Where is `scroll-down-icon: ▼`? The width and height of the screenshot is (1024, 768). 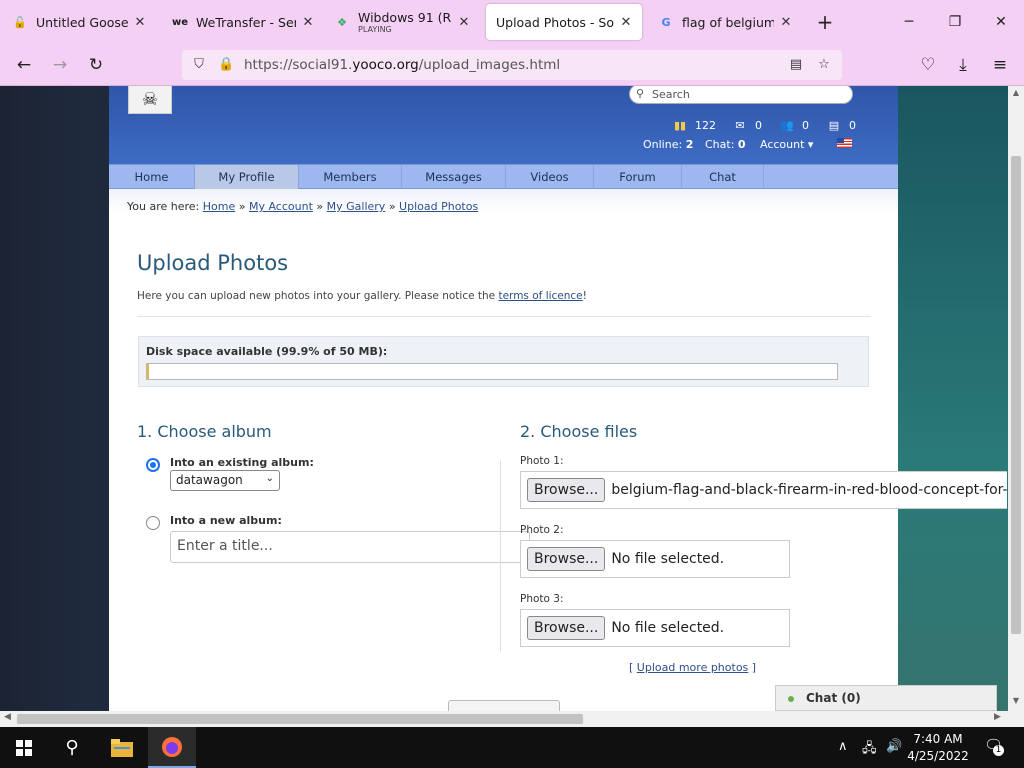
scroll-down-icon: ▼ is located at coordinates (1016, 700).